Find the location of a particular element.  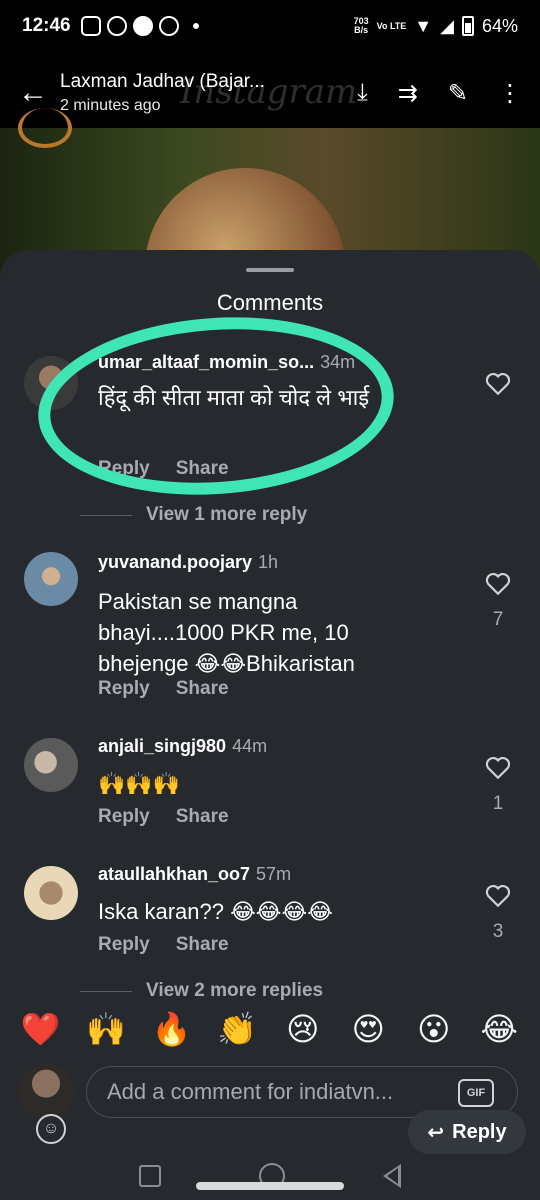

reply-fab: ↩ Reply is located at coordinates (467, 1132).